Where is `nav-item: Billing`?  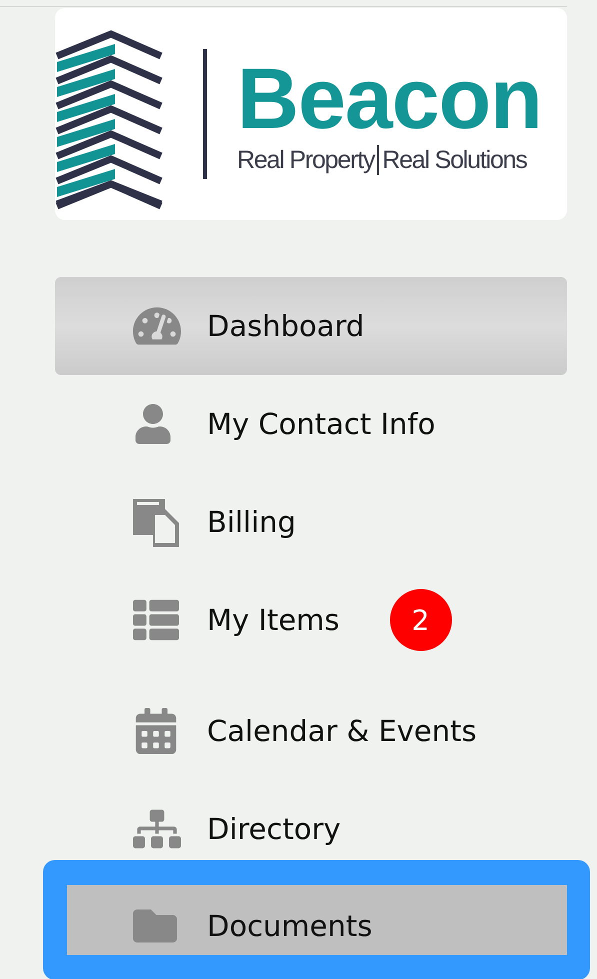 nav-item: Billing is located at coordinates (311, 522).